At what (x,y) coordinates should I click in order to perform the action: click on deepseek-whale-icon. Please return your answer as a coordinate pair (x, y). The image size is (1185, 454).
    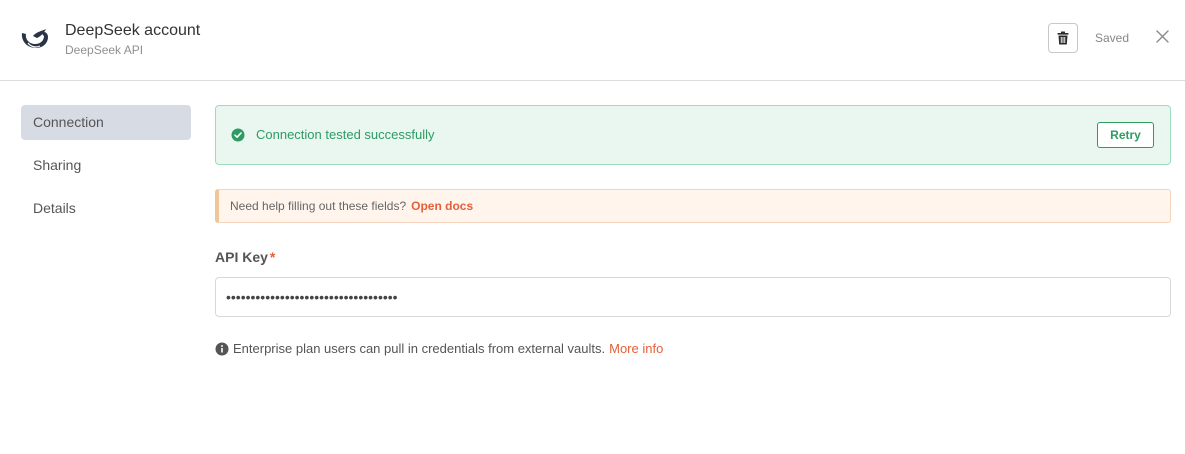
    Looking at the image, I should click on (34, 38).